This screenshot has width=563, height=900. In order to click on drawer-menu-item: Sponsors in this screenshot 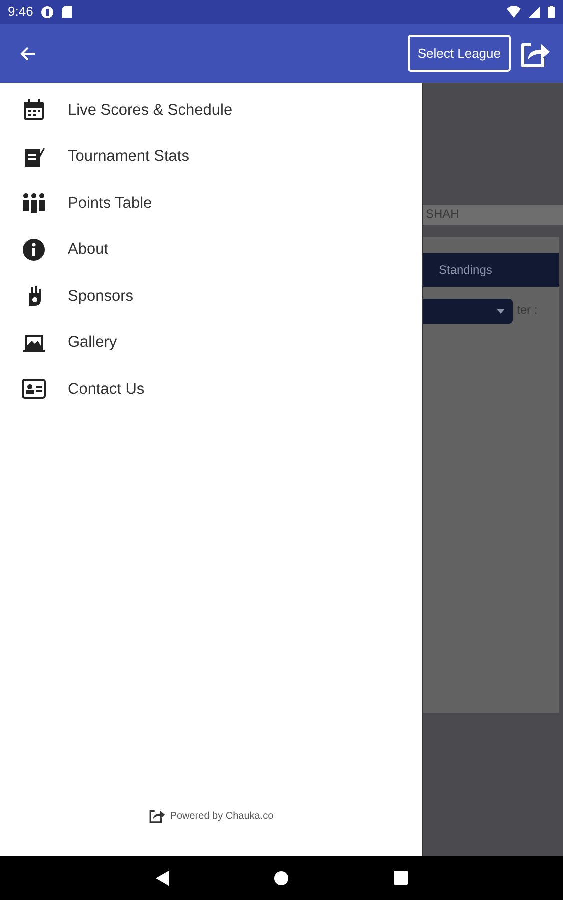, I will do `click(211, 296)`.